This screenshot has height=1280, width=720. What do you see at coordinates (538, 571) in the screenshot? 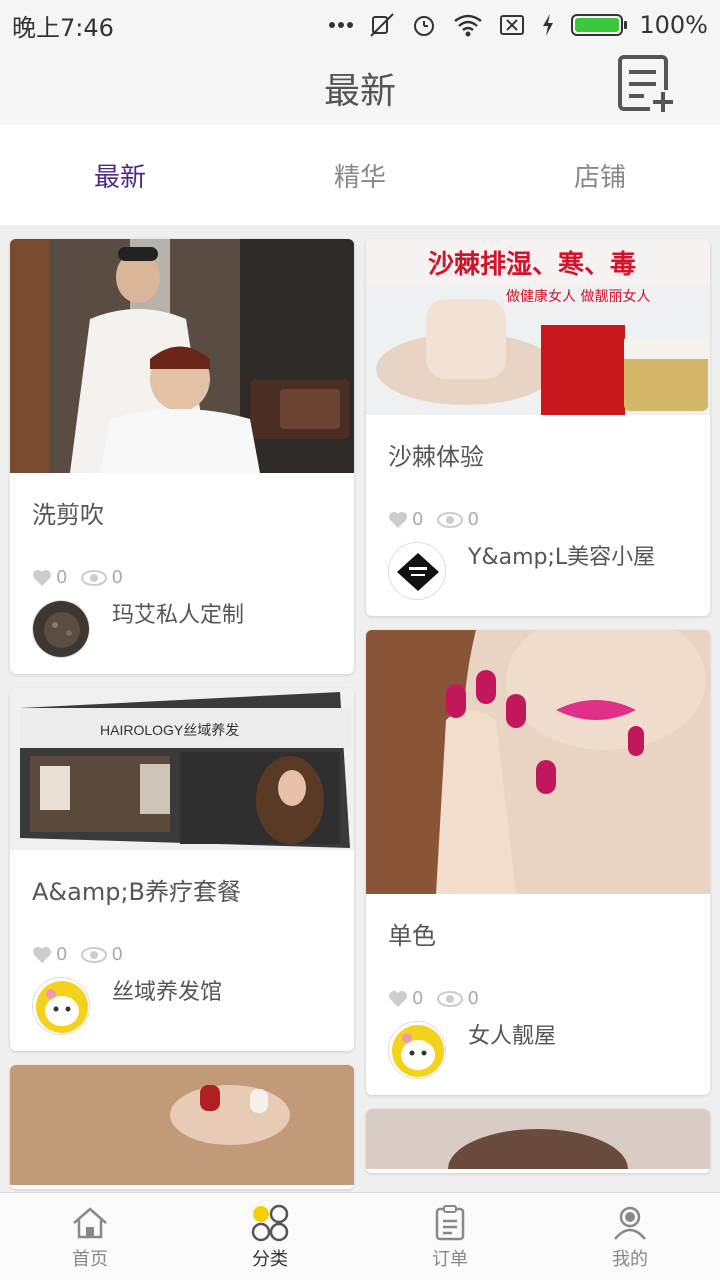
I see `shop-info: Y&amp;L美容小屋` at bounding box center [538, 571].